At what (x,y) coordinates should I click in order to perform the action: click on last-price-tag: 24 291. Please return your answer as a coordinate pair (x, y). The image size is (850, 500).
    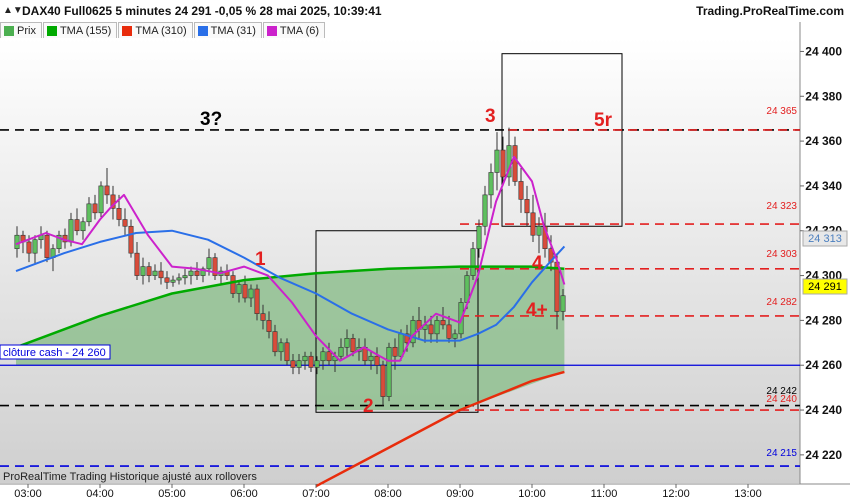
    Looking at the image, I should click on (825, 287).